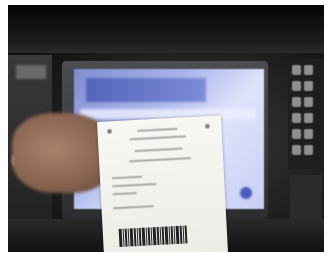 The width and height of the screenshot is (330, 257). Describe the element at coordinates (146, 90) in the screenshot. I see `screen-header-bar` at that location.